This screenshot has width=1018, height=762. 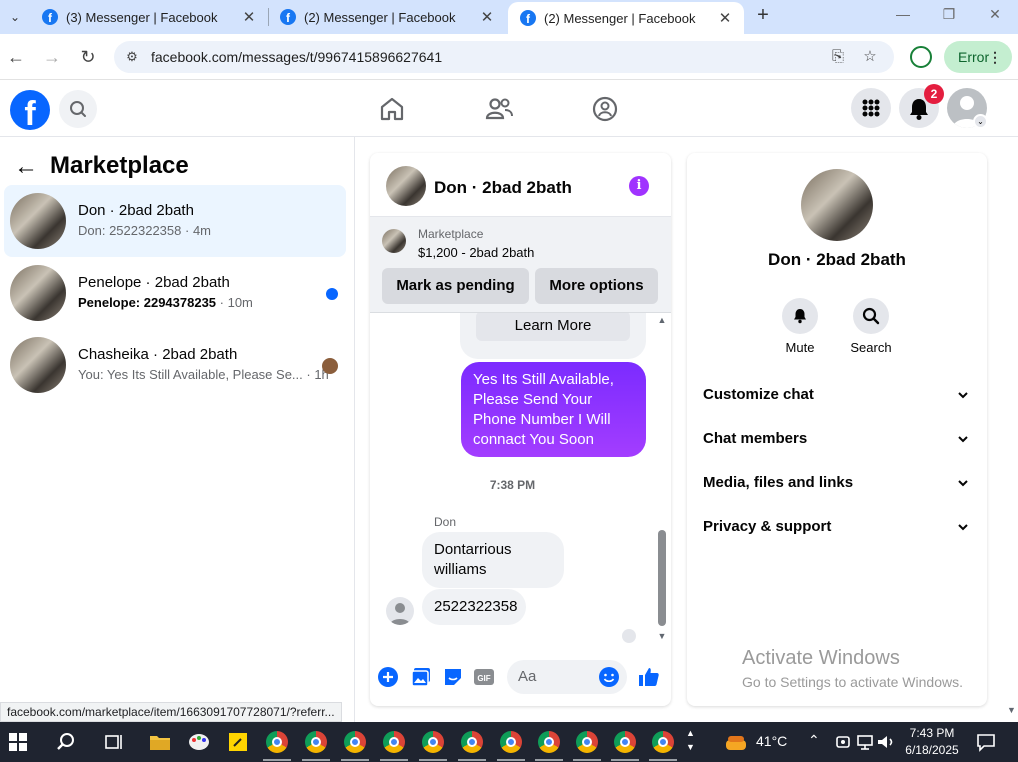 What do you see at coordinates (800, 326) in the screenshot?
I see `mute-button: Mute` at bounding box center [800, 326].